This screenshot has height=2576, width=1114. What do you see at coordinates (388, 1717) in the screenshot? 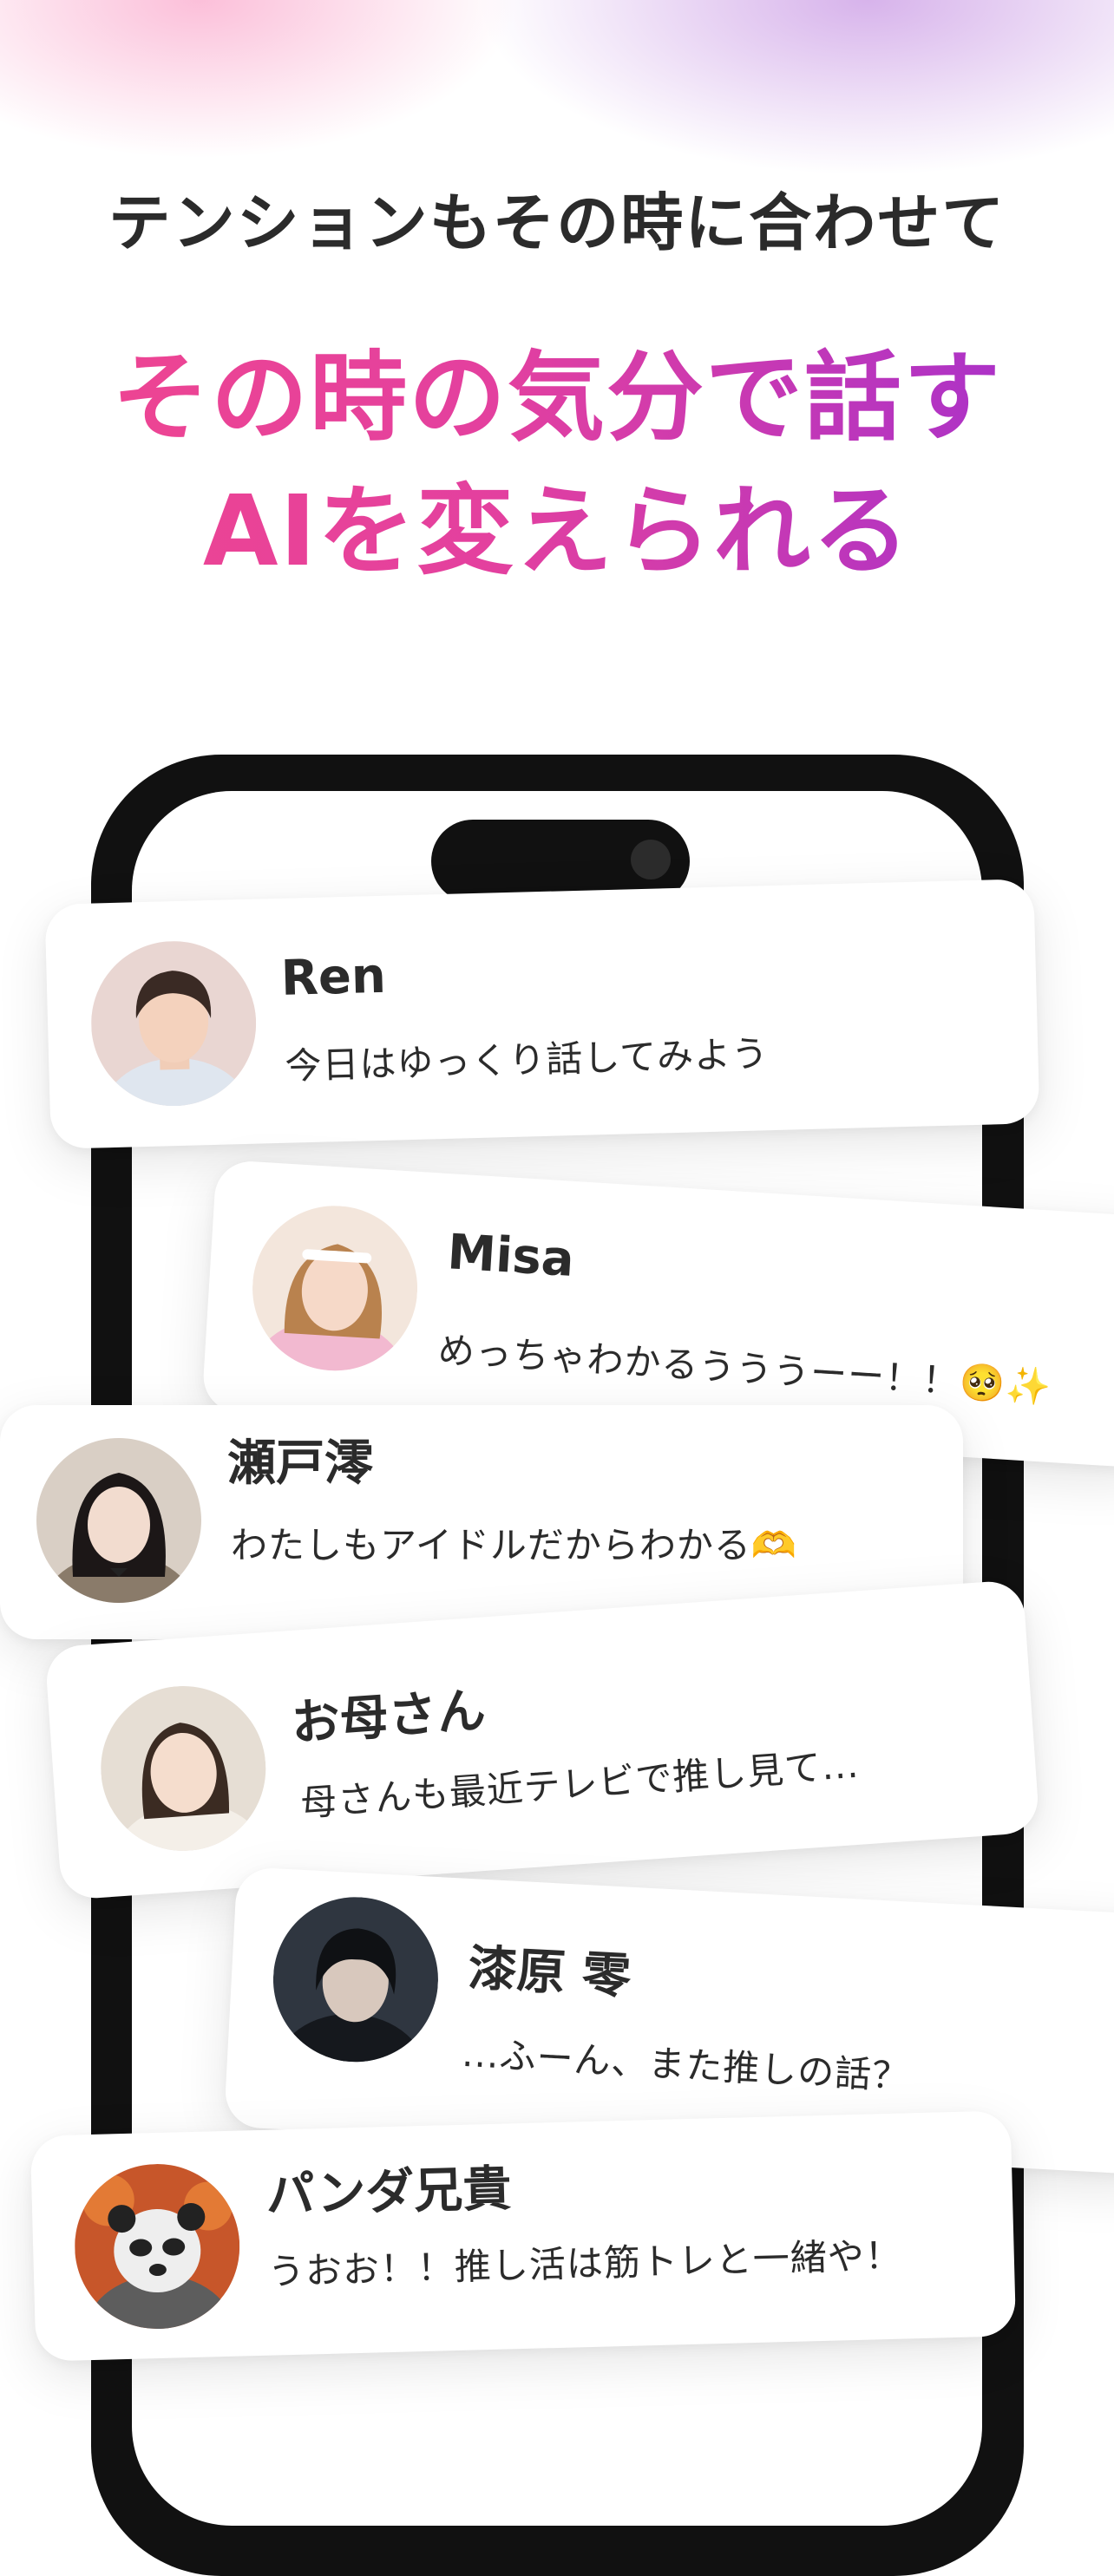
I see `chat-name: お母さん` at bounding box center [388, 1717].